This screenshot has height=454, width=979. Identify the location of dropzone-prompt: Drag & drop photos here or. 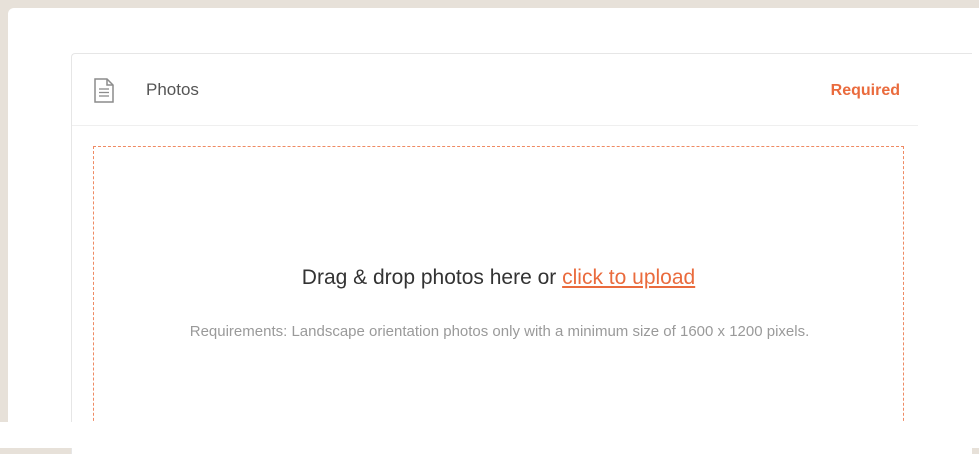
(429, 277).